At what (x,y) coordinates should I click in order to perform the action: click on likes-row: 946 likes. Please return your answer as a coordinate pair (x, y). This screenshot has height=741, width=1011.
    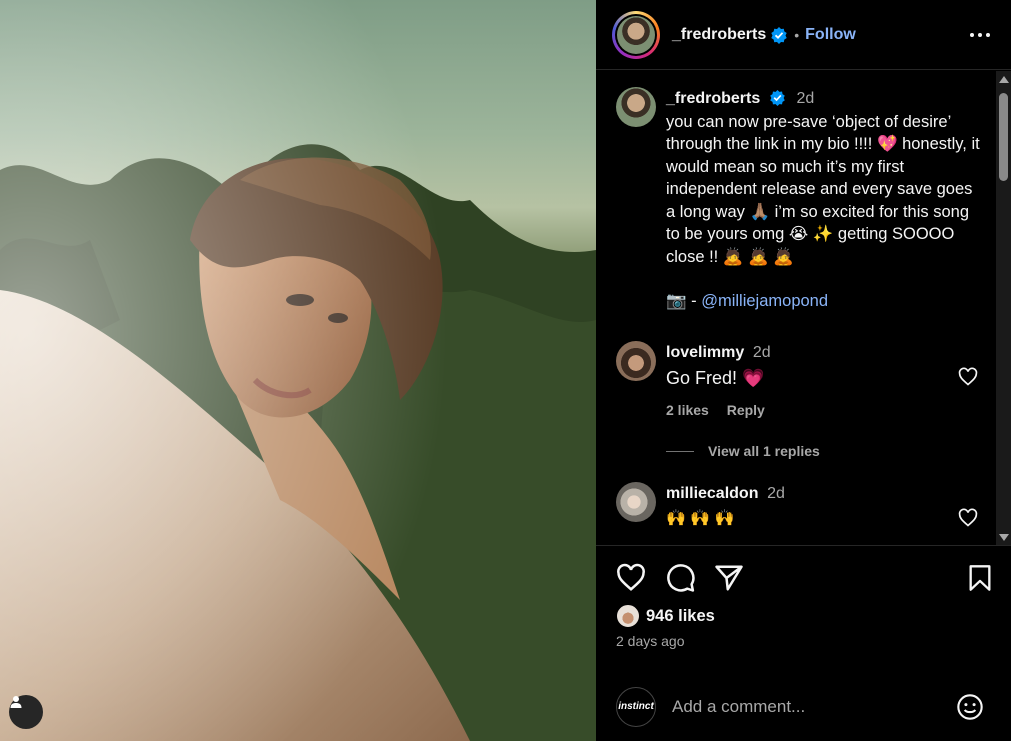
    Looking at the image, I should click on (665, 616).